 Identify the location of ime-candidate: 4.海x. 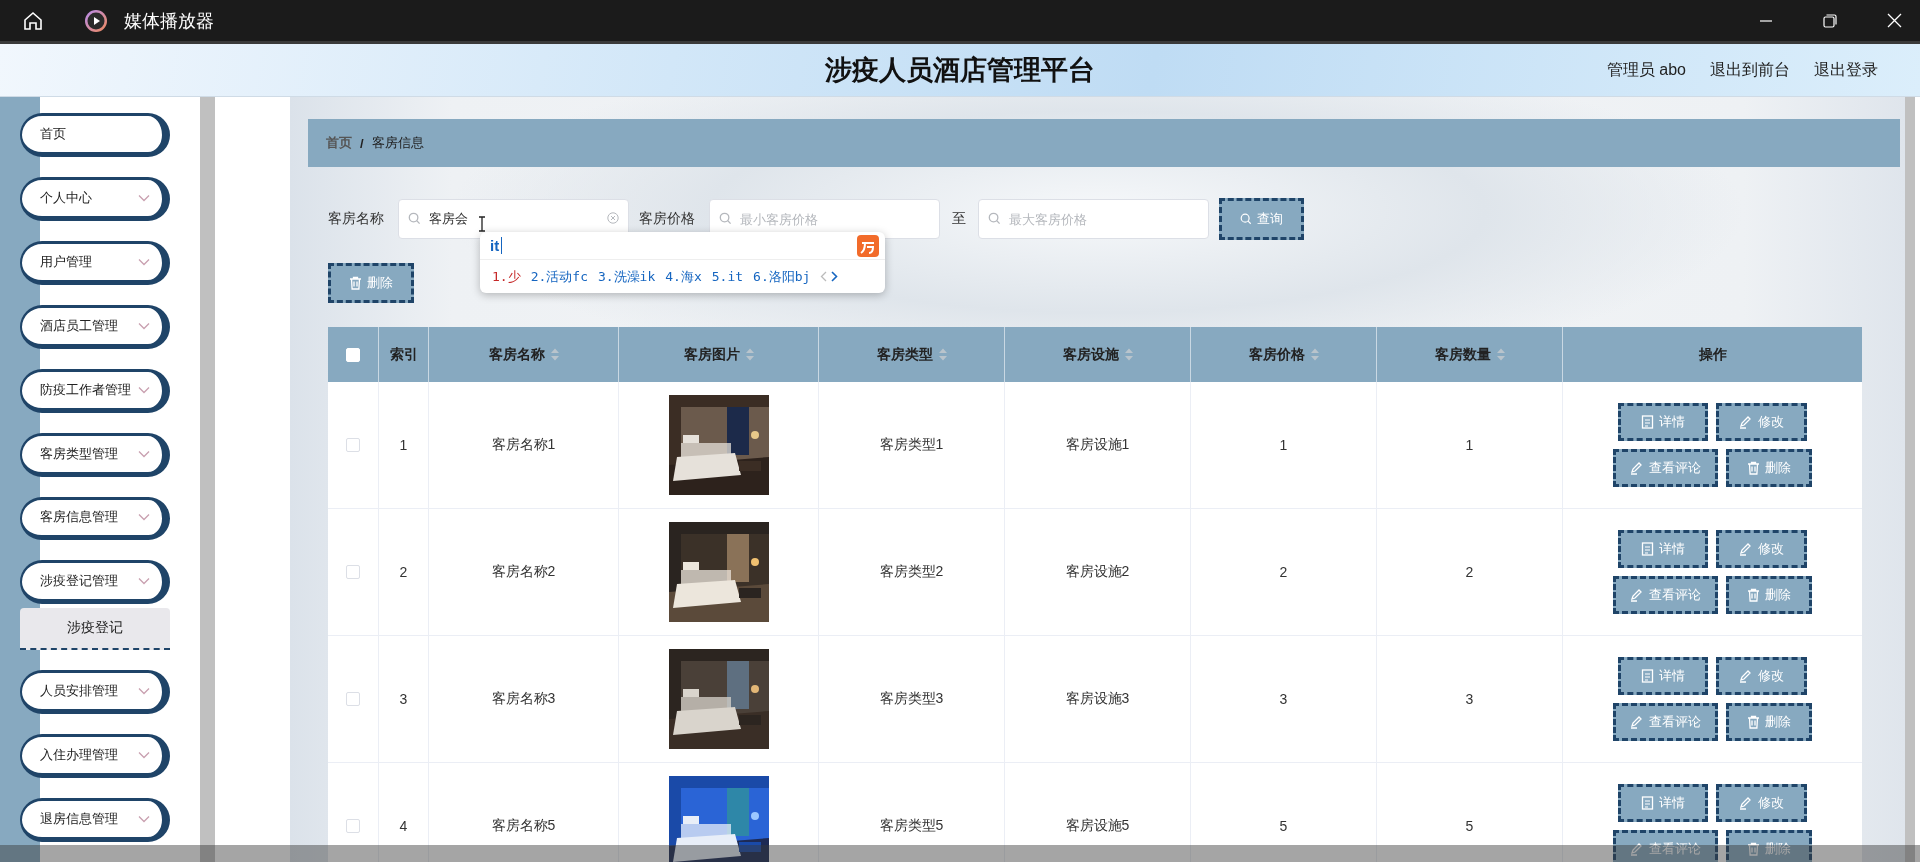
(683, 276).